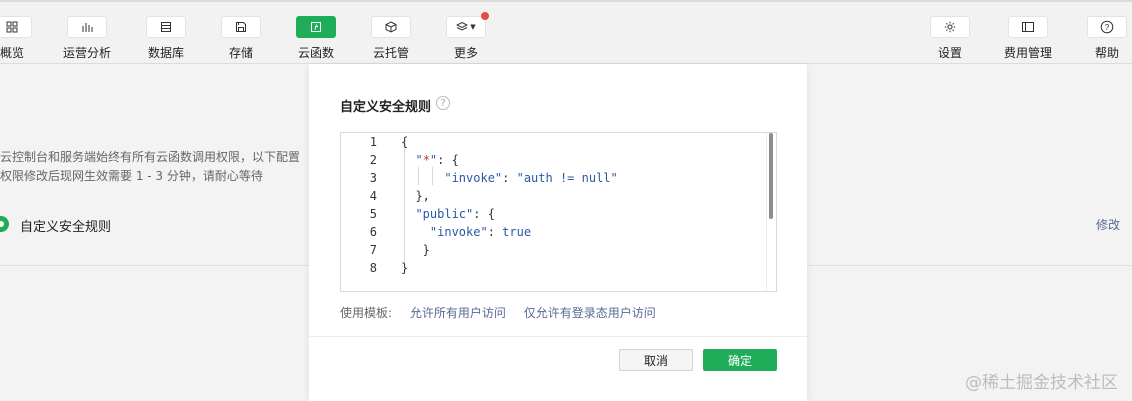 The image size is (1132, 401). I want to click on line-number: 5, so click(373, 214).